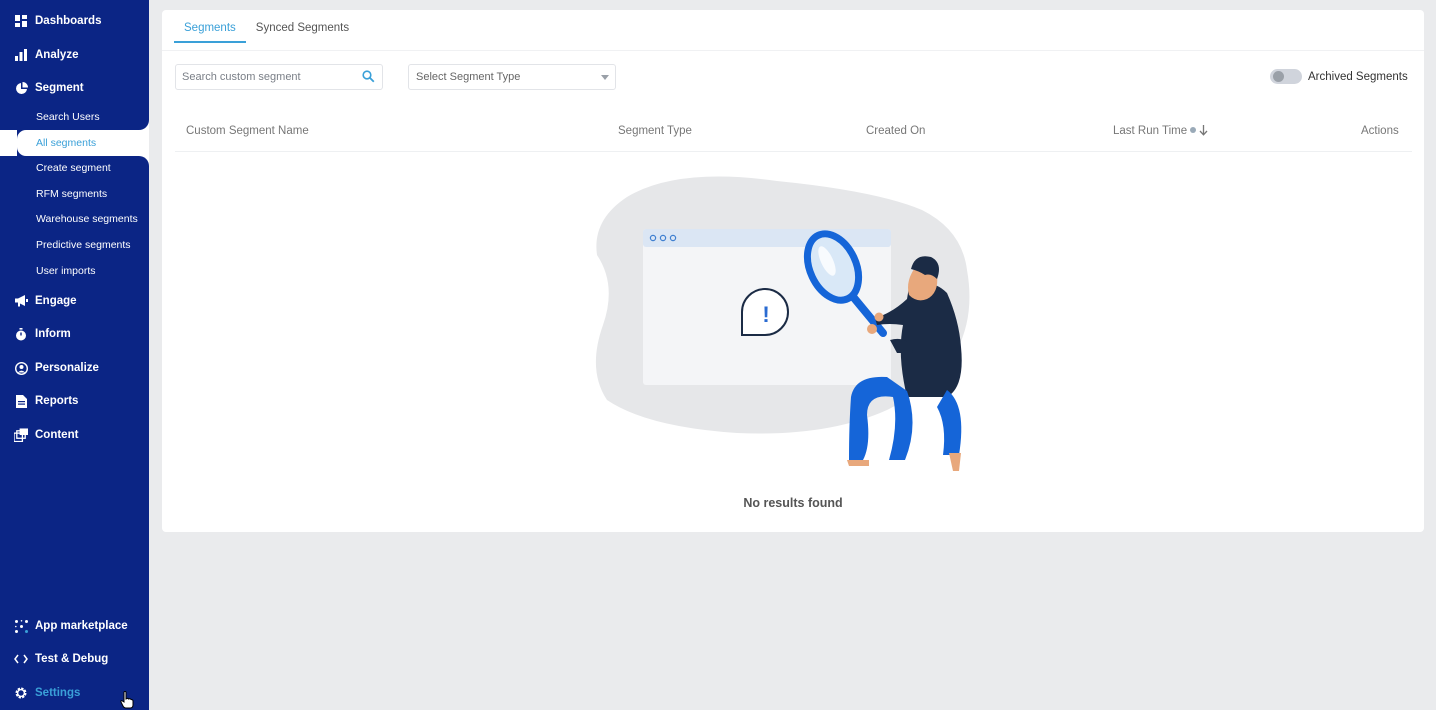 Image resolution: width=1436 pixels, height=710 pixels. What do you see at coordinates (74, 334) in the screenshot?
I see `sidebar-item-inform: Inform` at bounding box center [74, 334].